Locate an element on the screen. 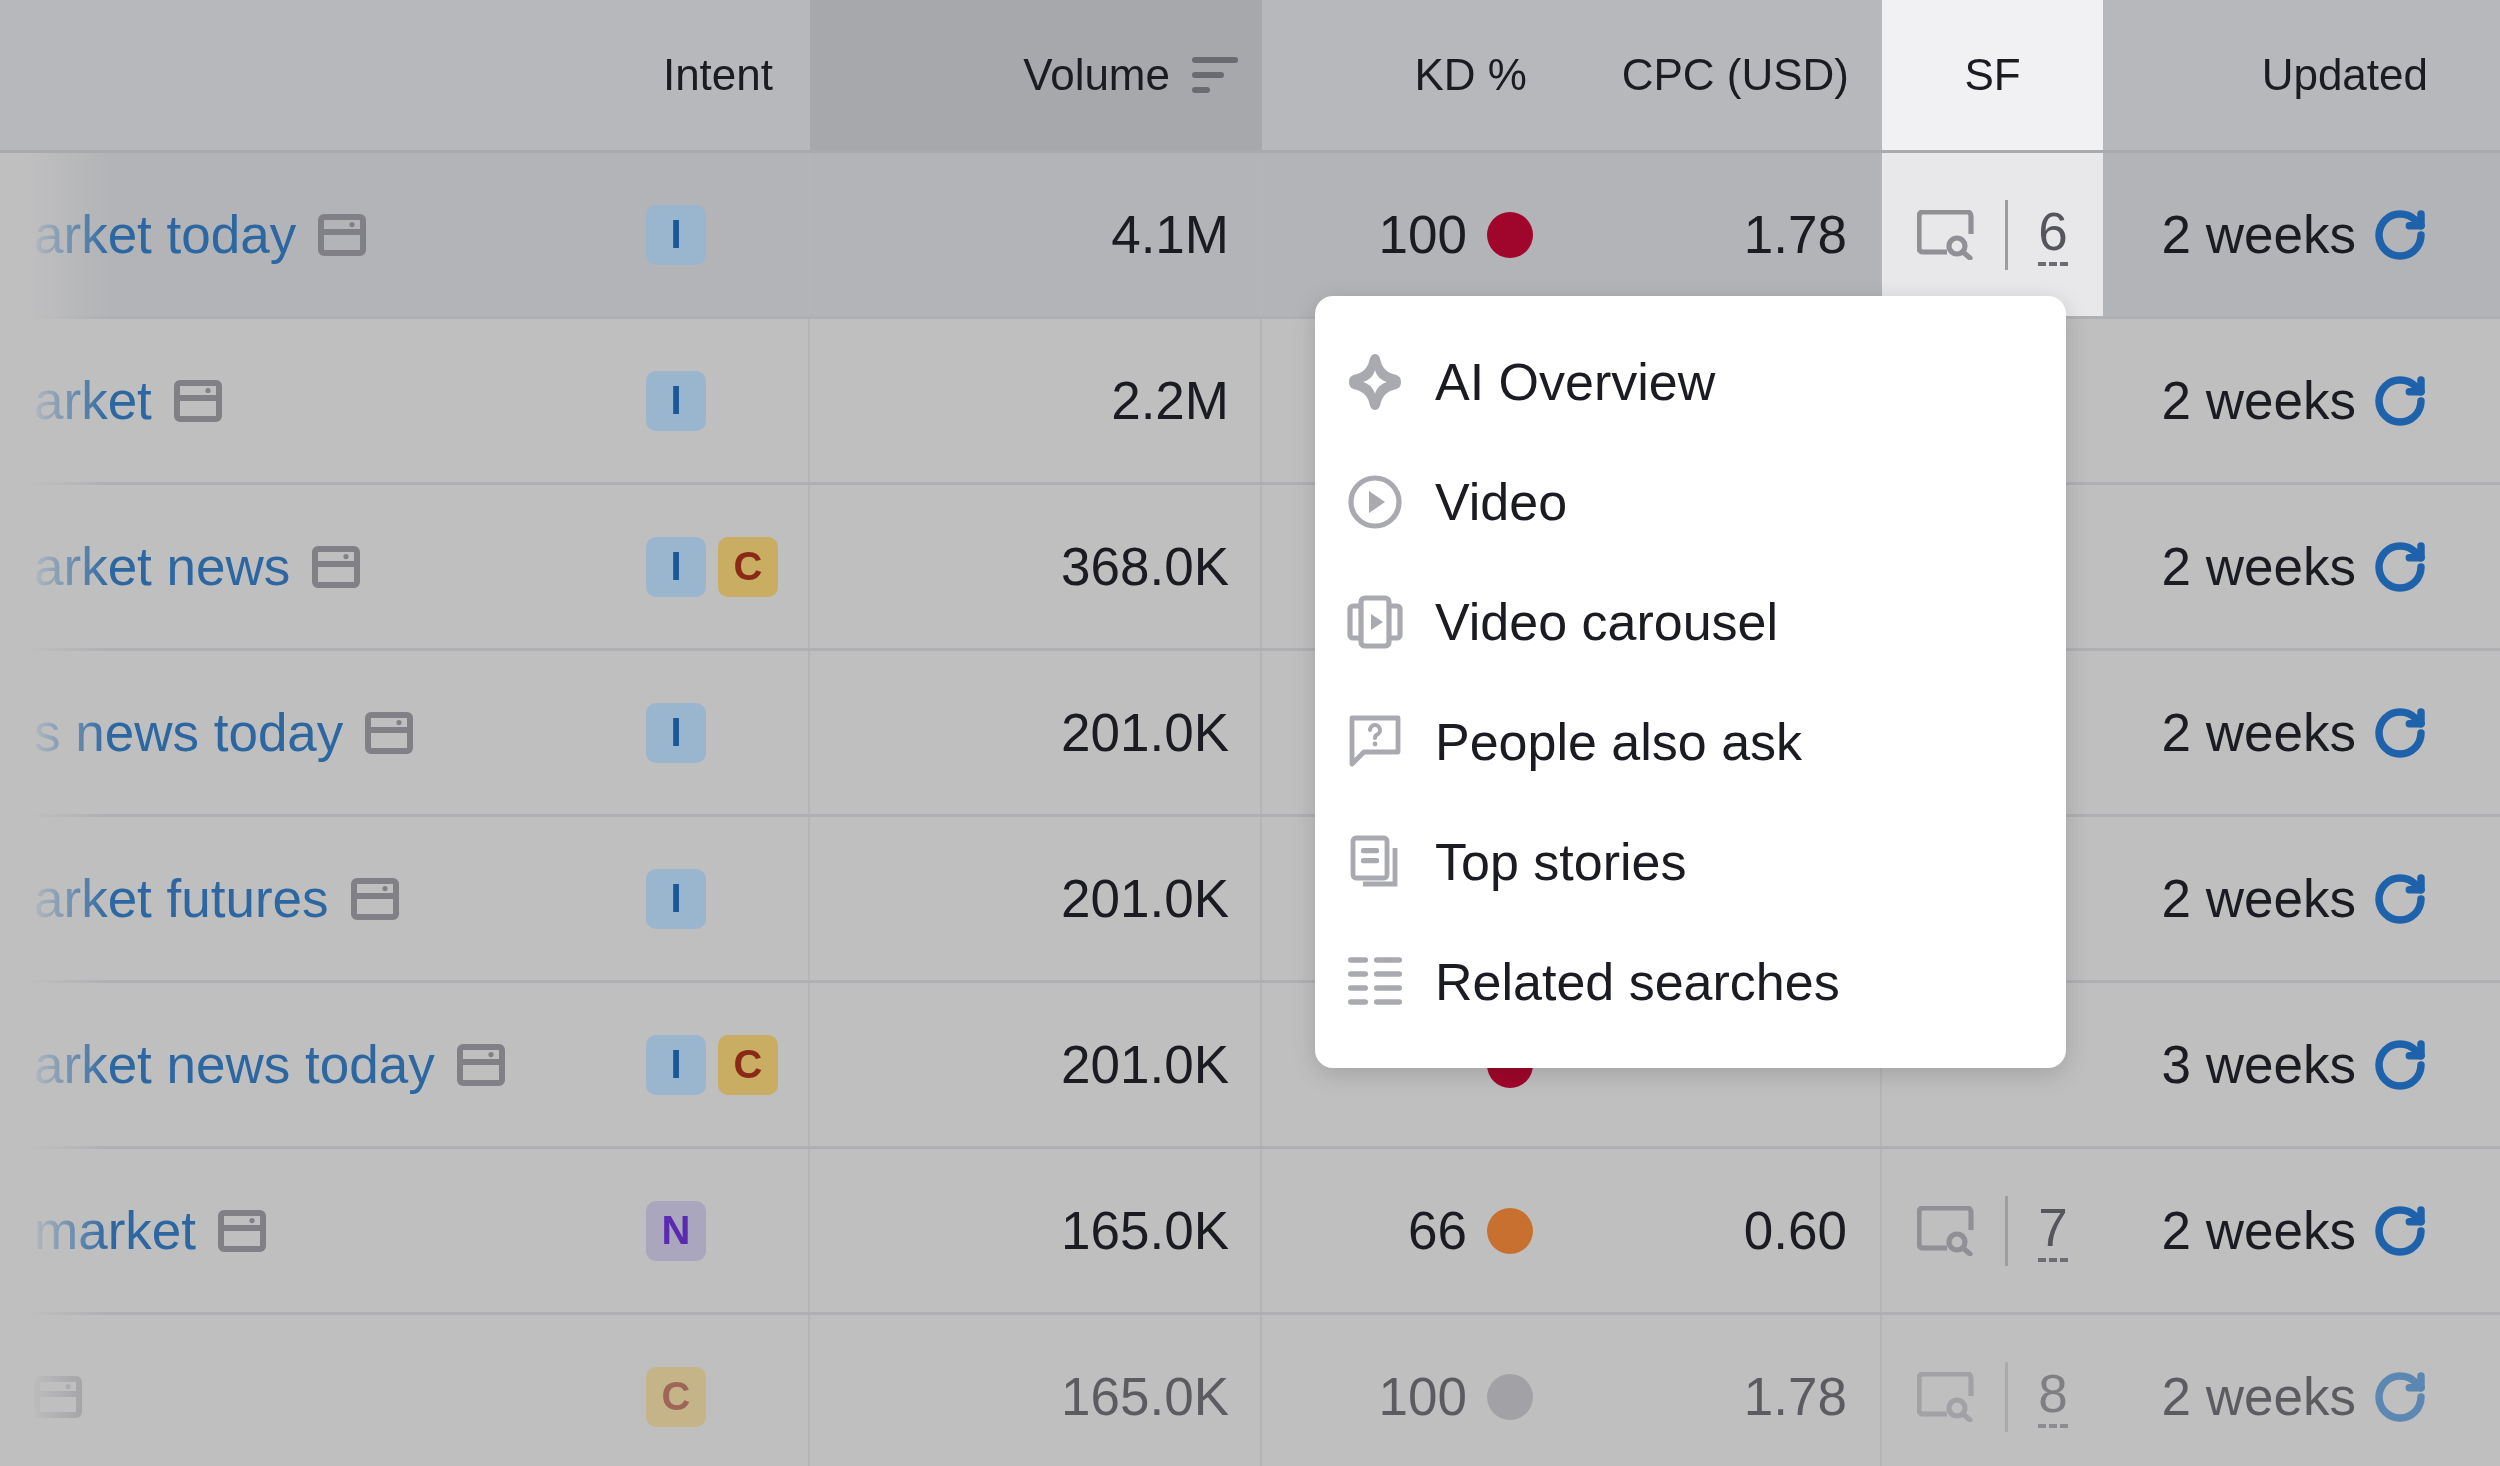  column-header: KD % is located at coordinates (1412, 75).